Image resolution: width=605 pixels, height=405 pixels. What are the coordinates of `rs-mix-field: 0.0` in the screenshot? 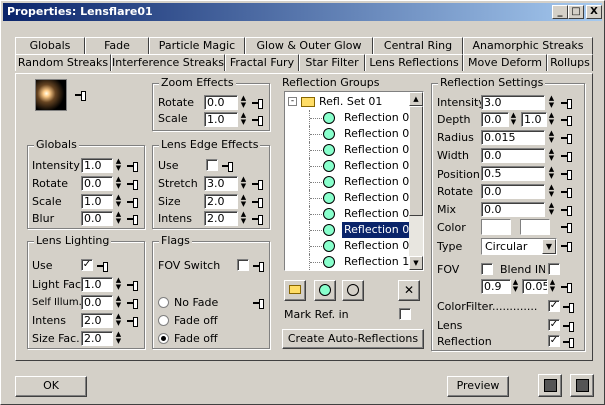 It's located at (513, 209).